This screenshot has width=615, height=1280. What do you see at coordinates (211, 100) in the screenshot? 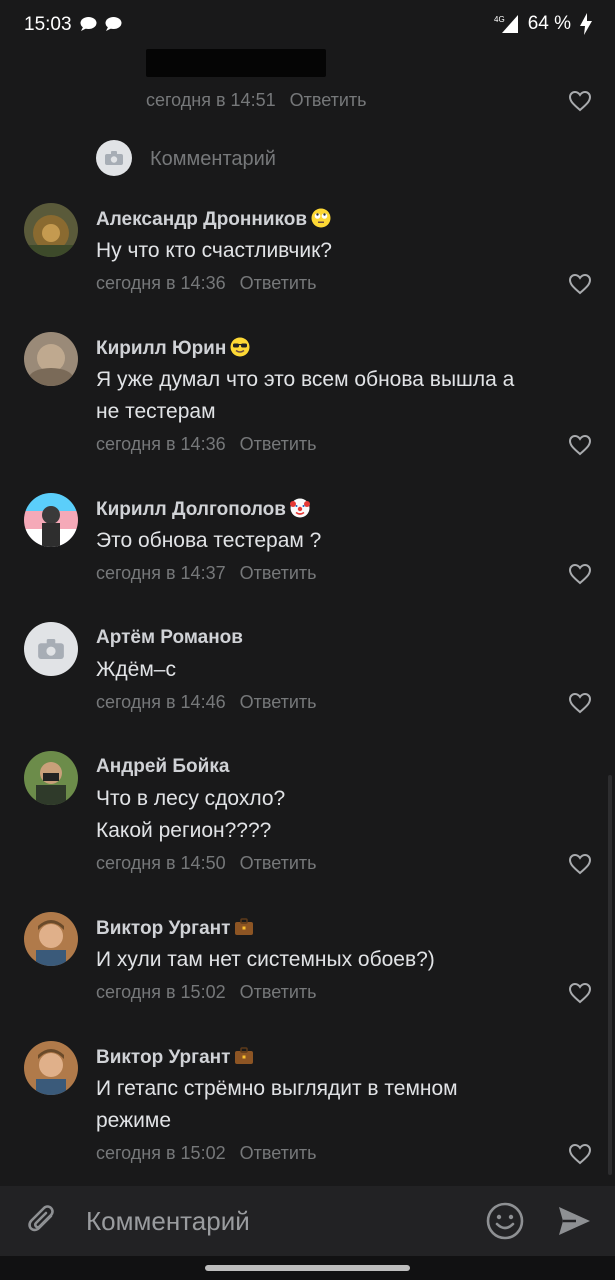
I see `comment-time: сегодня в 14:51` at bounding box center [211, 100].